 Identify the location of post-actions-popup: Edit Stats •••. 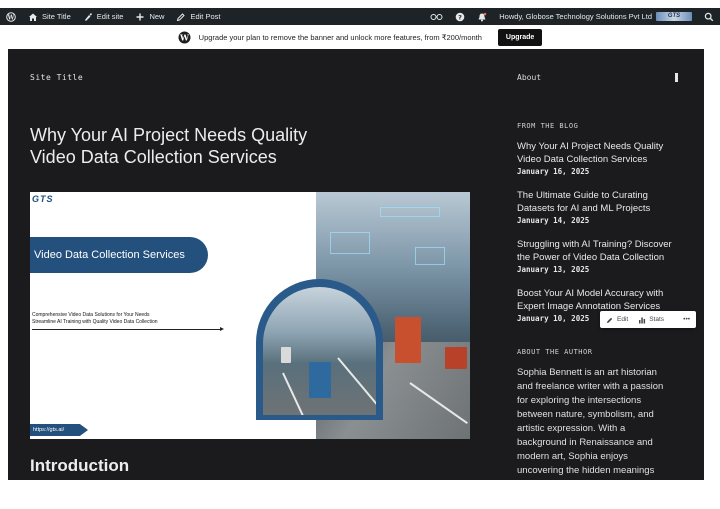
(648, 319).